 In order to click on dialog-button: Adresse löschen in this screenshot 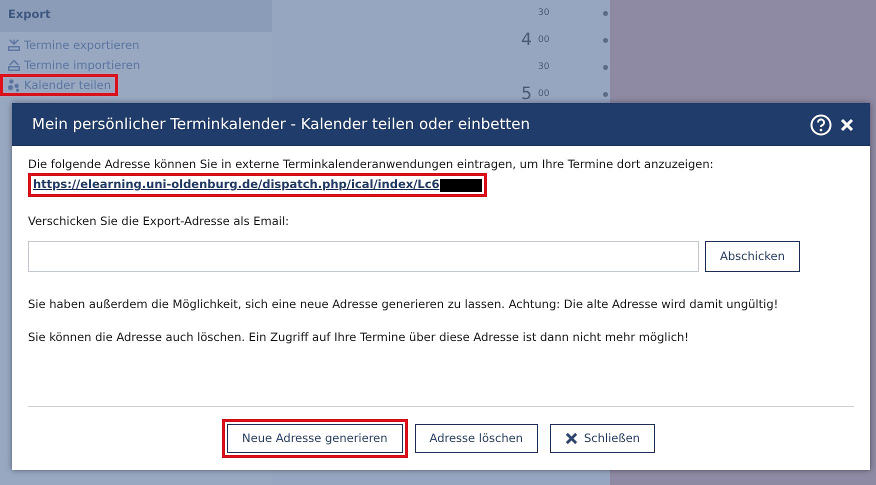, I will do `click(476, 438)`.